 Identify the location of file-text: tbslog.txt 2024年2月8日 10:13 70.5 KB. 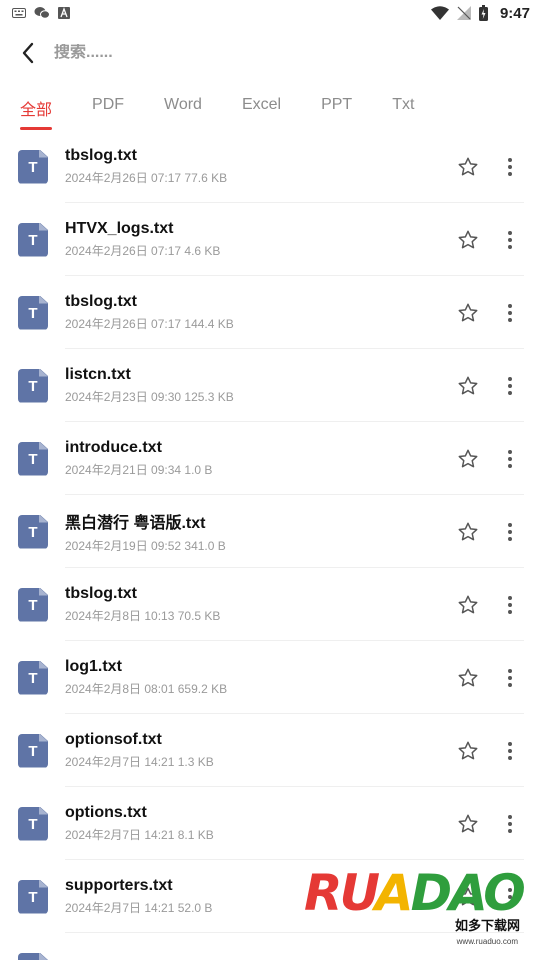
(256, 604).